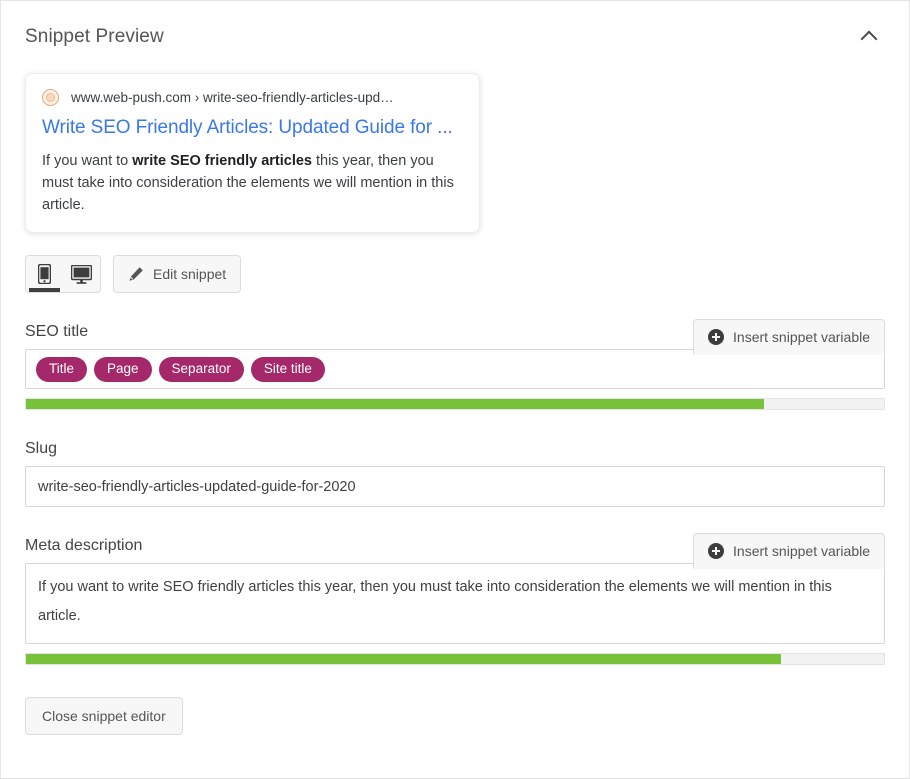 The height and width of the screenshot is (779, 910). Describe the element at coordinates (136, 274) in the screenshot. I see `pencil-icon` at that location.